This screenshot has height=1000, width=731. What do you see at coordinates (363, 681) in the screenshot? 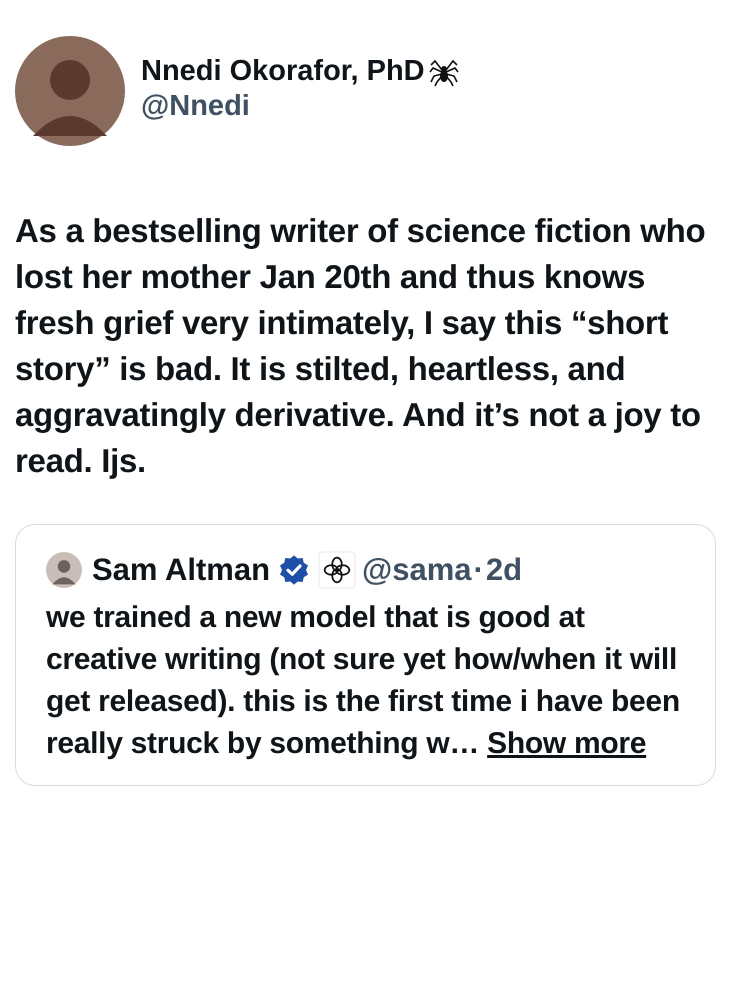
I see `quoted-tweet-text: we trained a new model that is good at creative writing (not sure yet how/when it will get released). this is the first time i have been really struck by something w… Show more` at bounding box center [363, 681].